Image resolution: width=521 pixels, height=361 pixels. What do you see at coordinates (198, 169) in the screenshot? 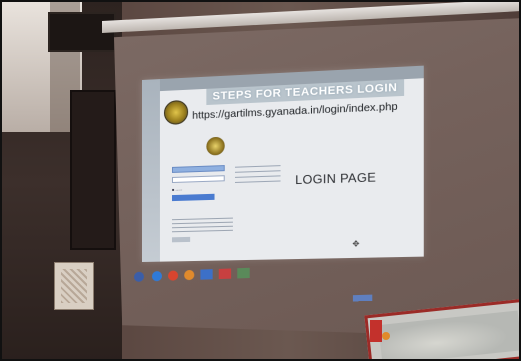
I see `username-field` at bounding box center [198, 169].